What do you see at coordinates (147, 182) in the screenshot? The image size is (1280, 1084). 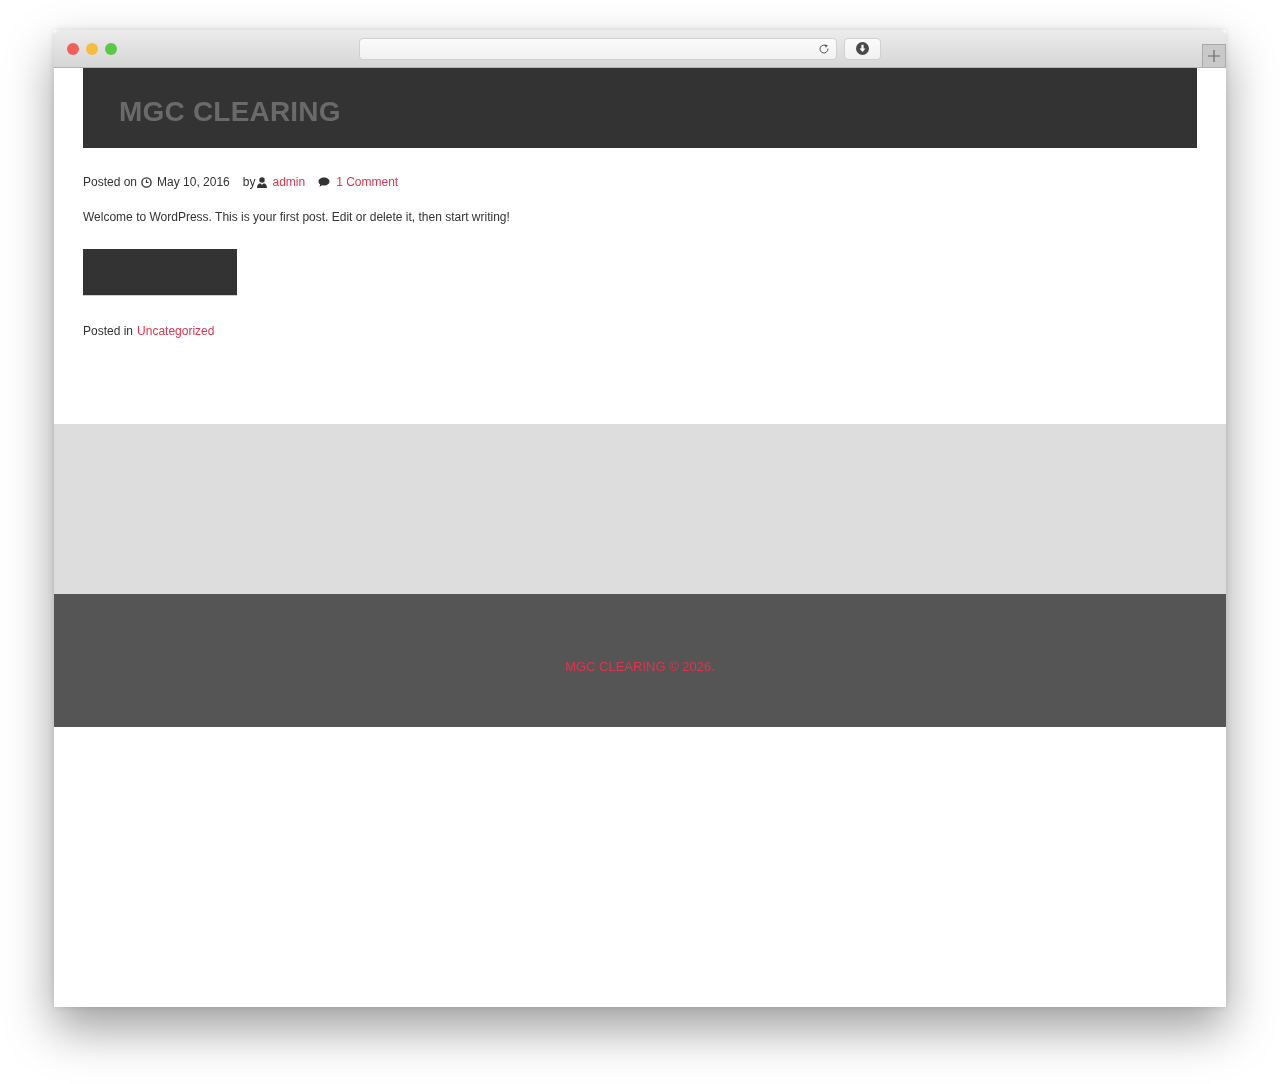 I see `clock-icon` at bounding box center [147, 182].